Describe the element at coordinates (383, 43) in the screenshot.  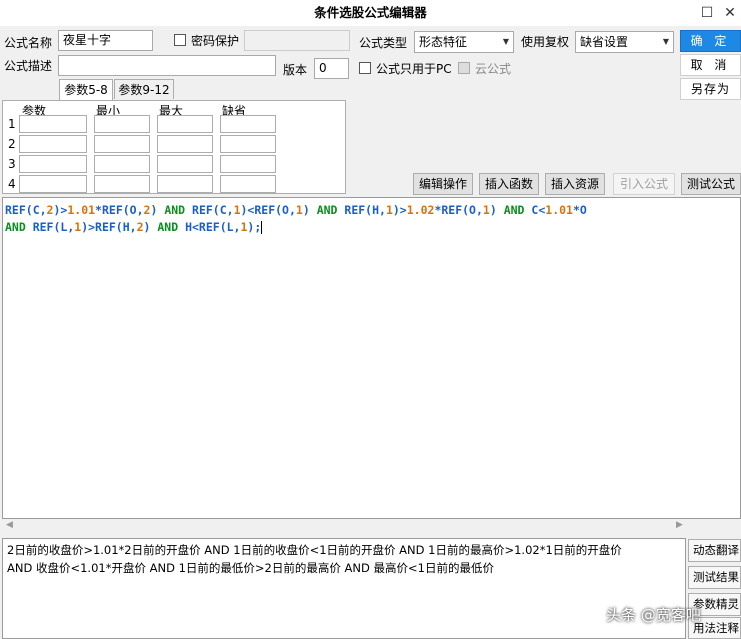
I see `type-label: 公式类型` at that location.